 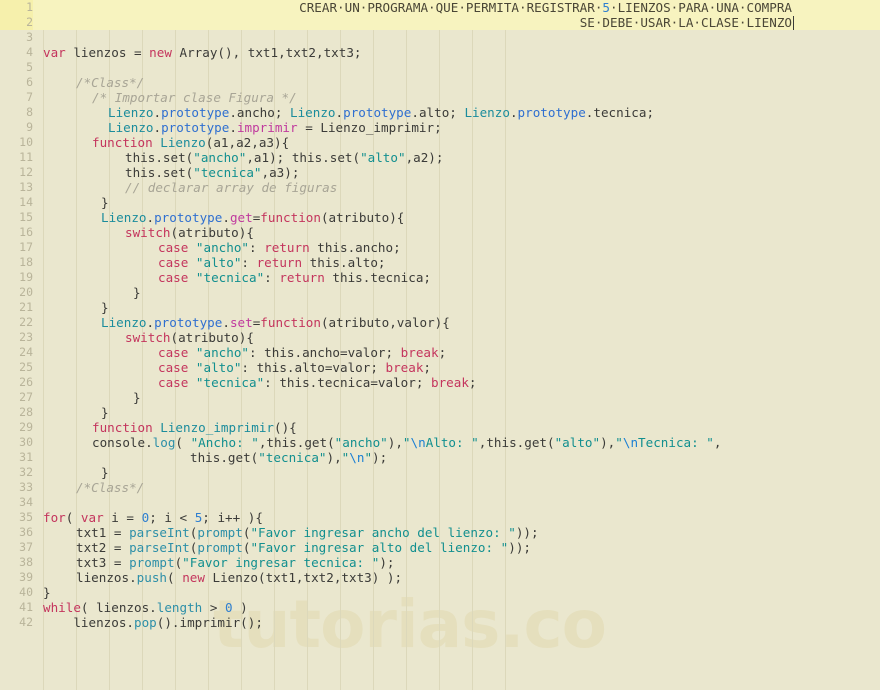 I want to click on code-line: 29 function Lienzo_imprimir(){, so click(x=440, y=427).